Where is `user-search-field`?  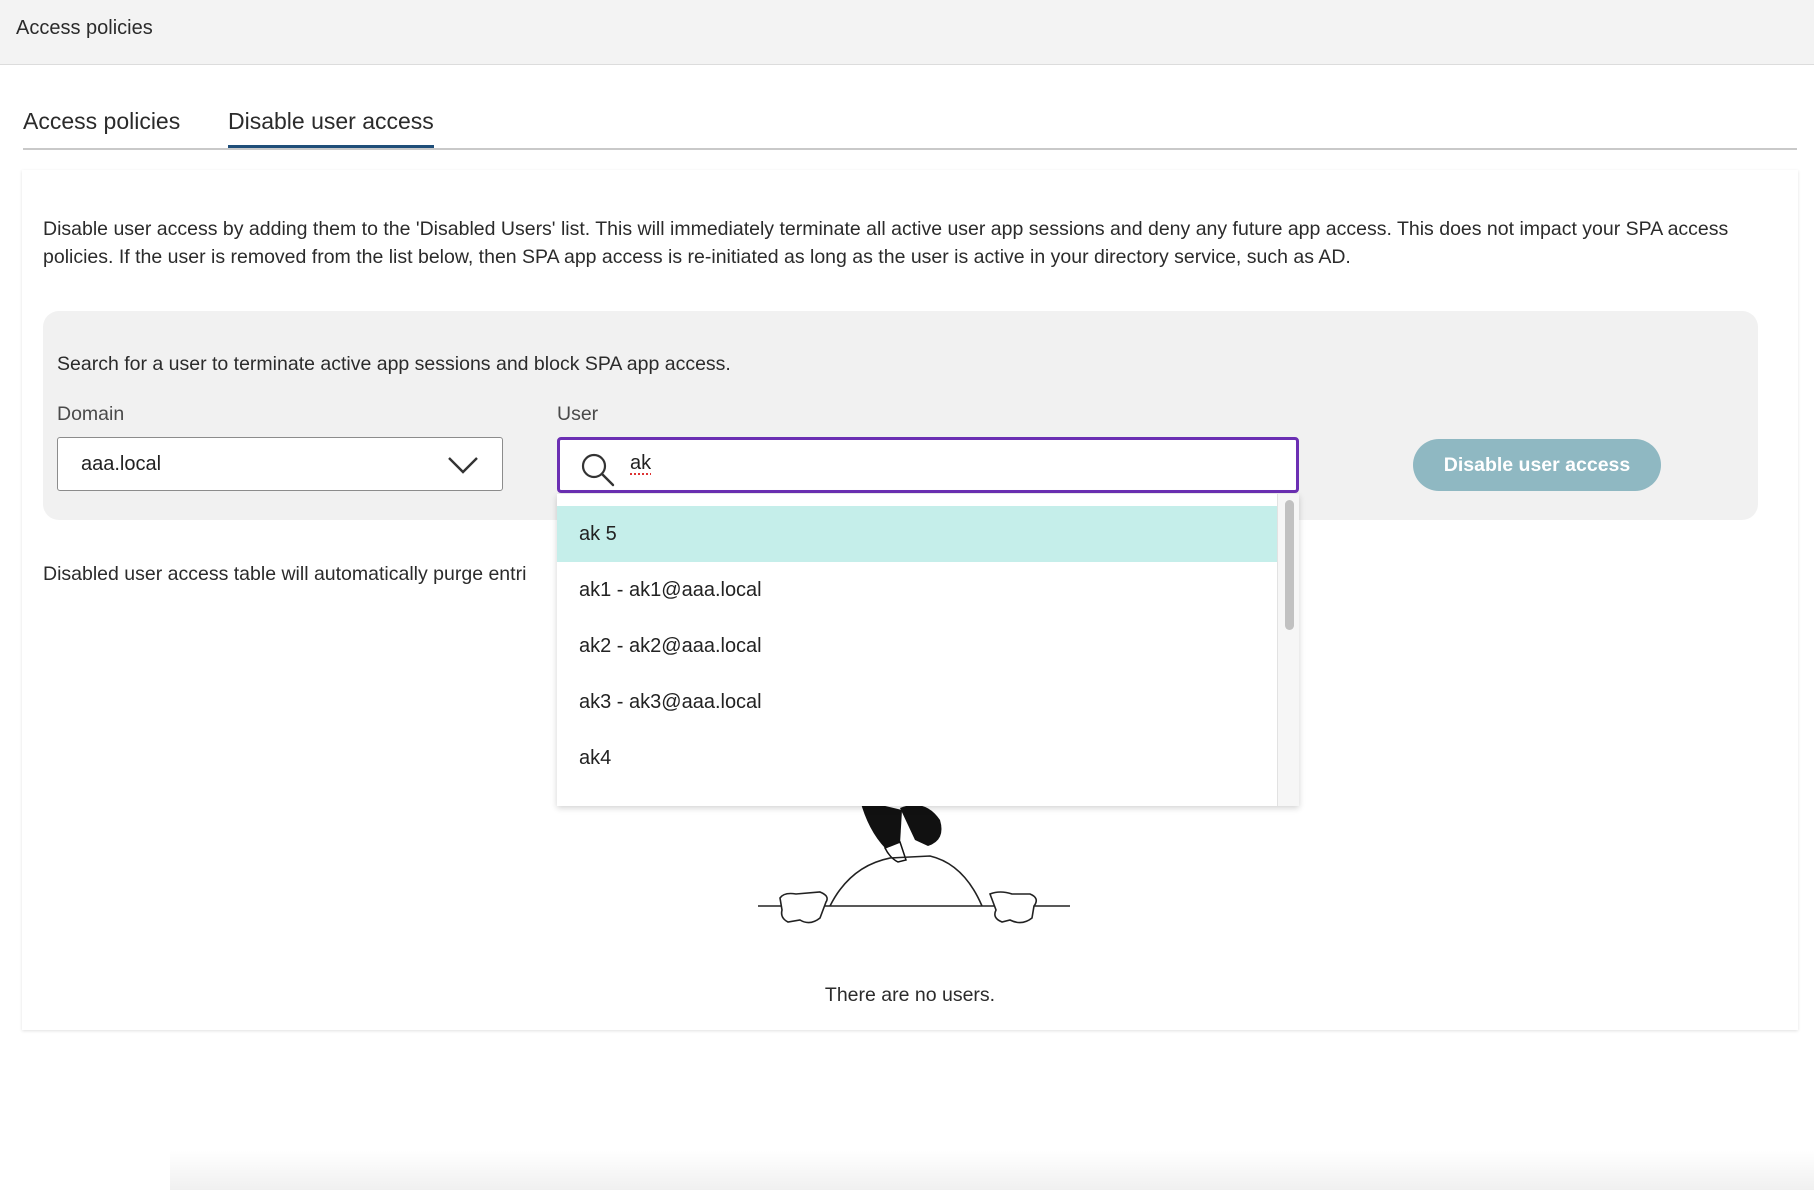 user-search-field is located at coordinates (928, 465).